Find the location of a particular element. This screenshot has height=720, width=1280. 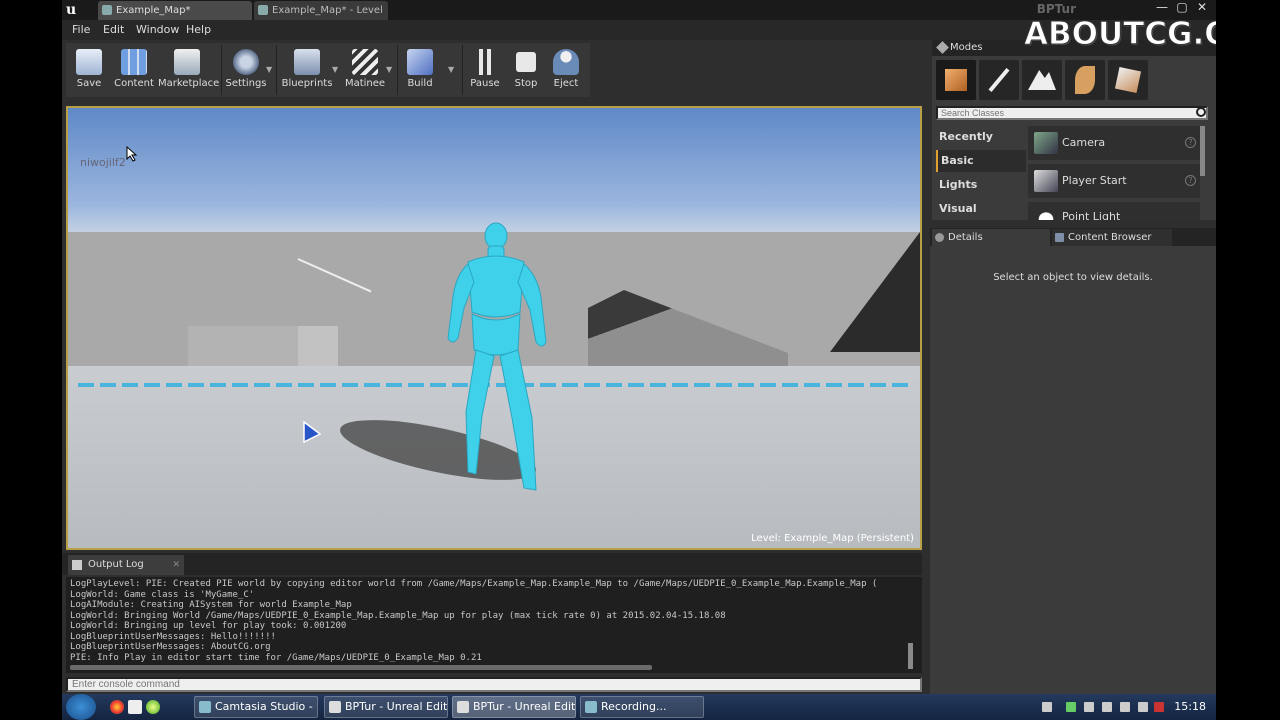

place-item-camera: Camera ? is located at coordinates (1114, 143).